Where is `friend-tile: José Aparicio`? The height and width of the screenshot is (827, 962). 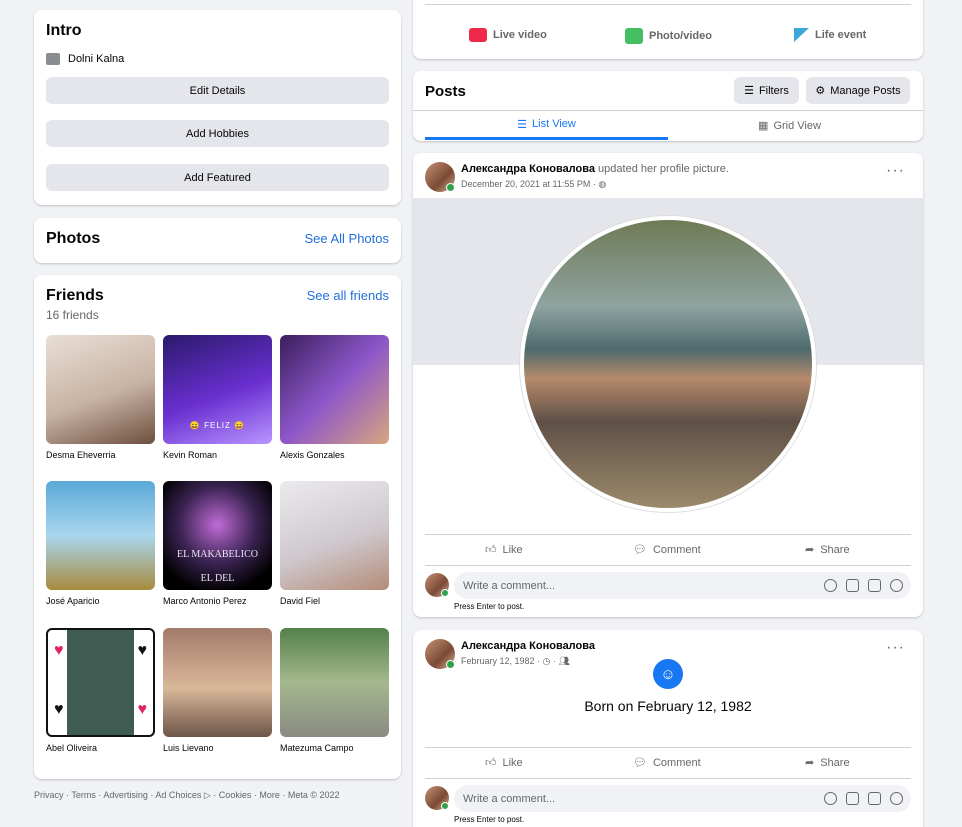
friend-tile: José Aparicio is located at coordinates (100, 543).